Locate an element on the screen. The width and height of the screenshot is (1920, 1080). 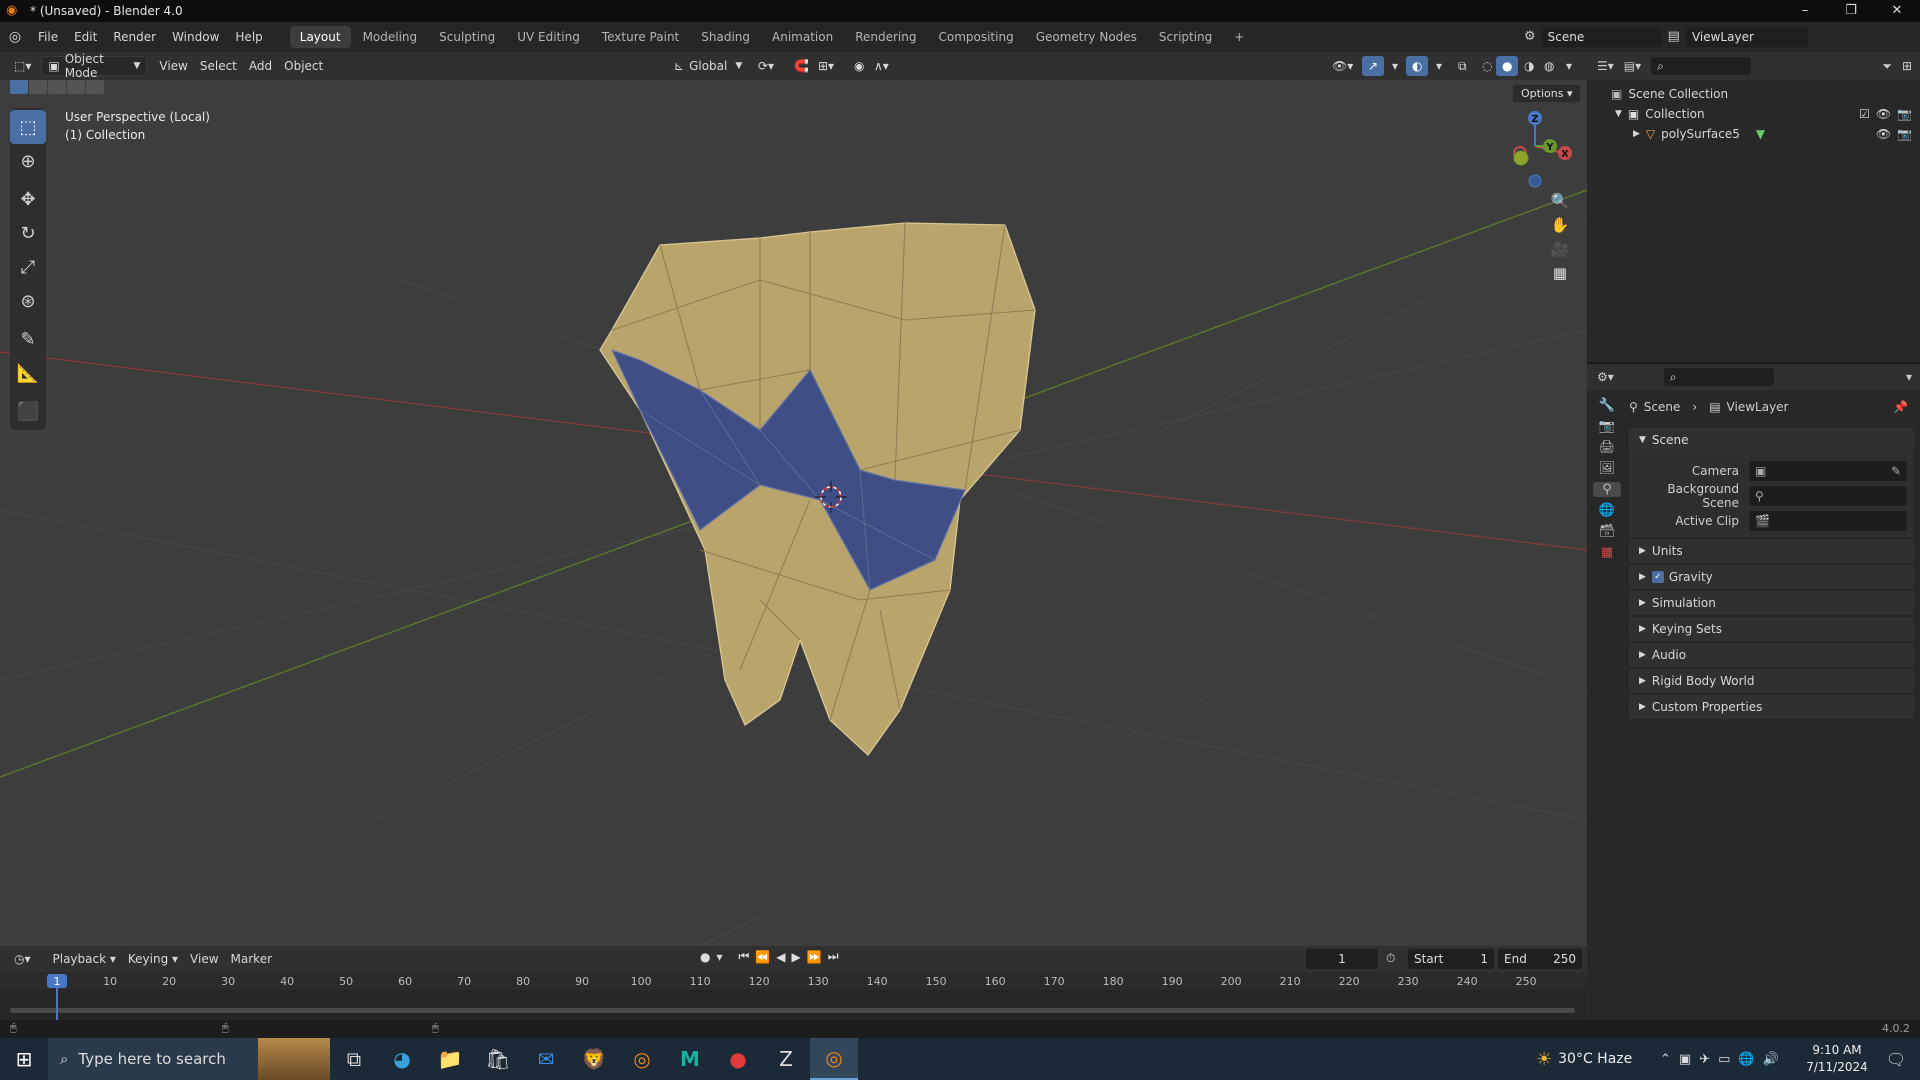
custom-properties-panel-header: ▶ Custom Properties is located at coordinates (1771, 707).